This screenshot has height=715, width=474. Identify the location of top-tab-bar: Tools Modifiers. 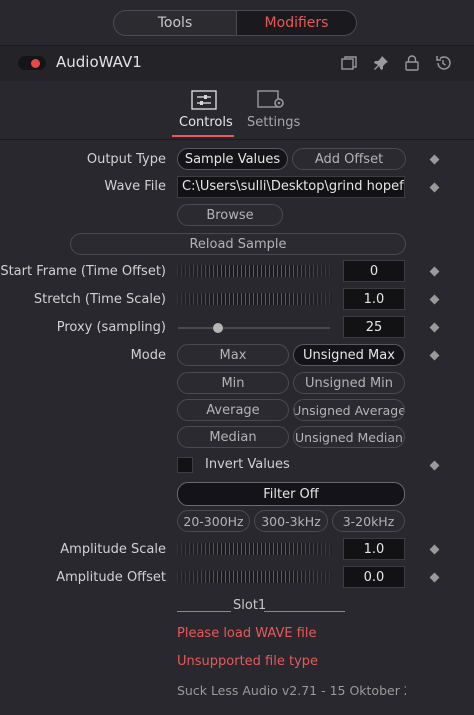
(237, 22).